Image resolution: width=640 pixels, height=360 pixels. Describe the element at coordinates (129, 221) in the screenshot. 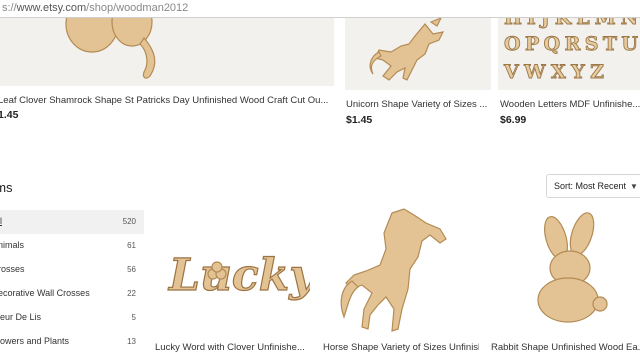

I see `category-count: 520` at that location.